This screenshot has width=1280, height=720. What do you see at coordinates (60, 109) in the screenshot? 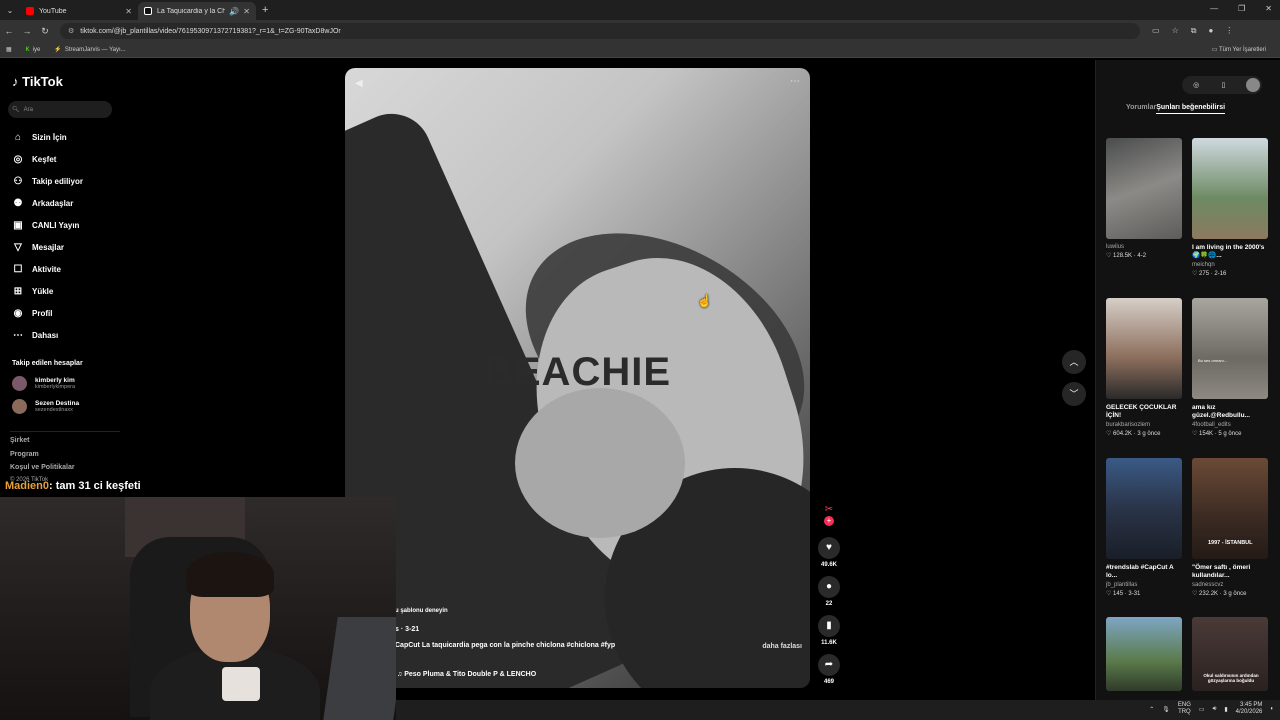
I see `search-input: 🔍︎ Ara` at bounding box center [60, 109].